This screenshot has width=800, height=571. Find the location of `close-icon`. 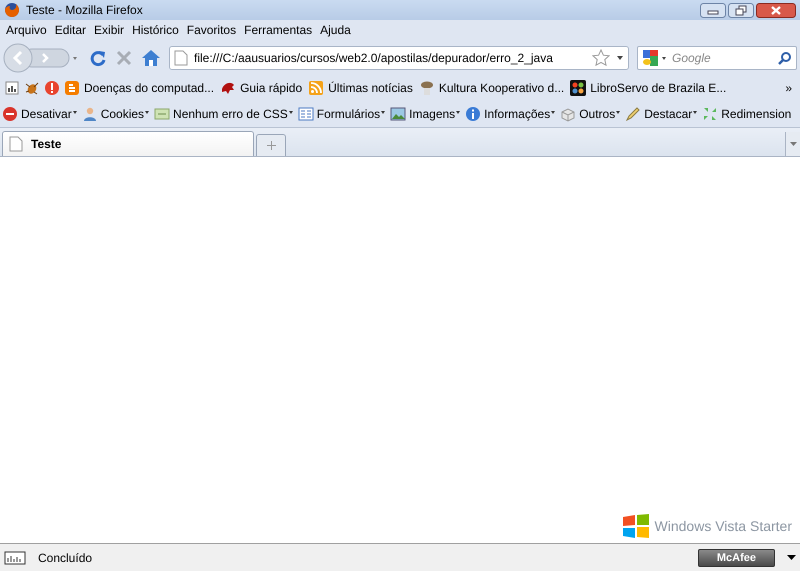

close-icon is located at coordinates (776, 10).